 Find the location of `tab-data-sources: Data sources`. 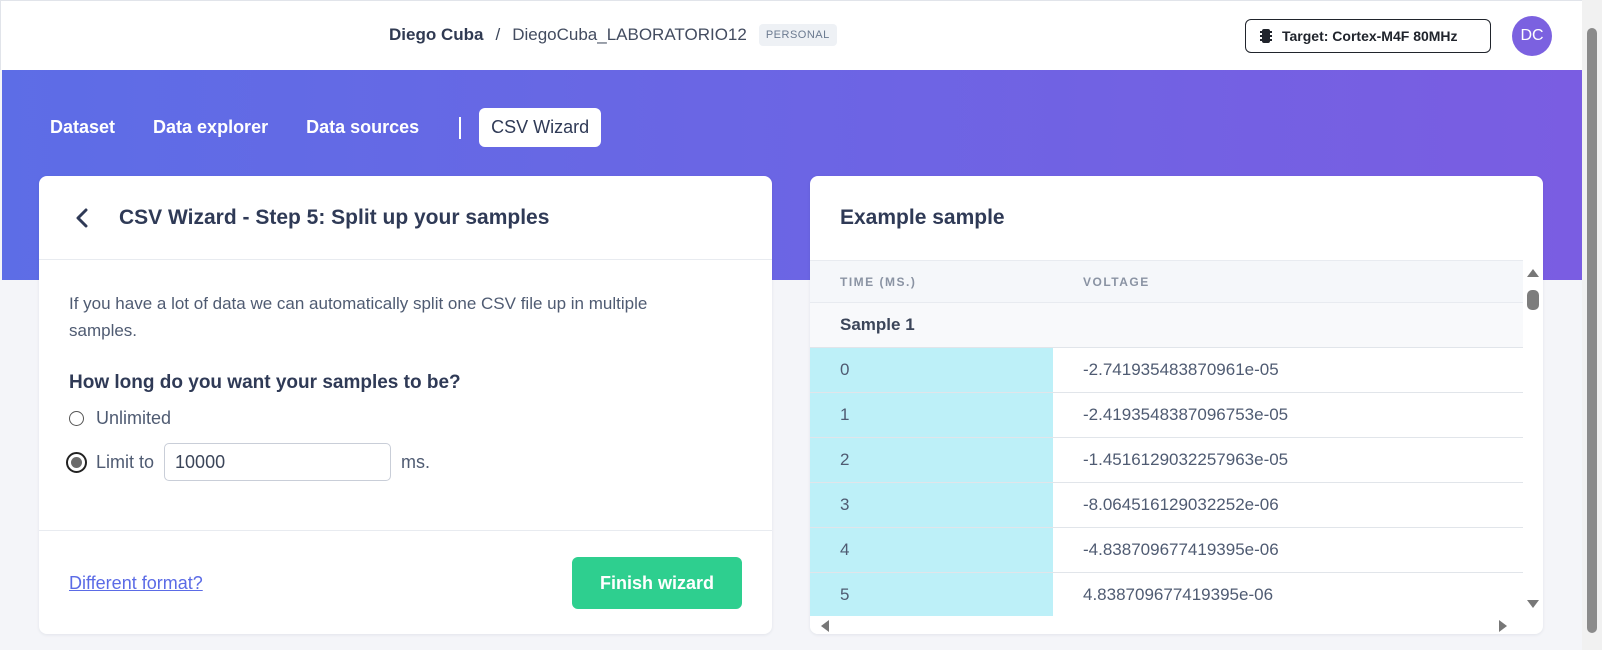

tab-data-sources: Data sources is located at coordinates (362, 127).